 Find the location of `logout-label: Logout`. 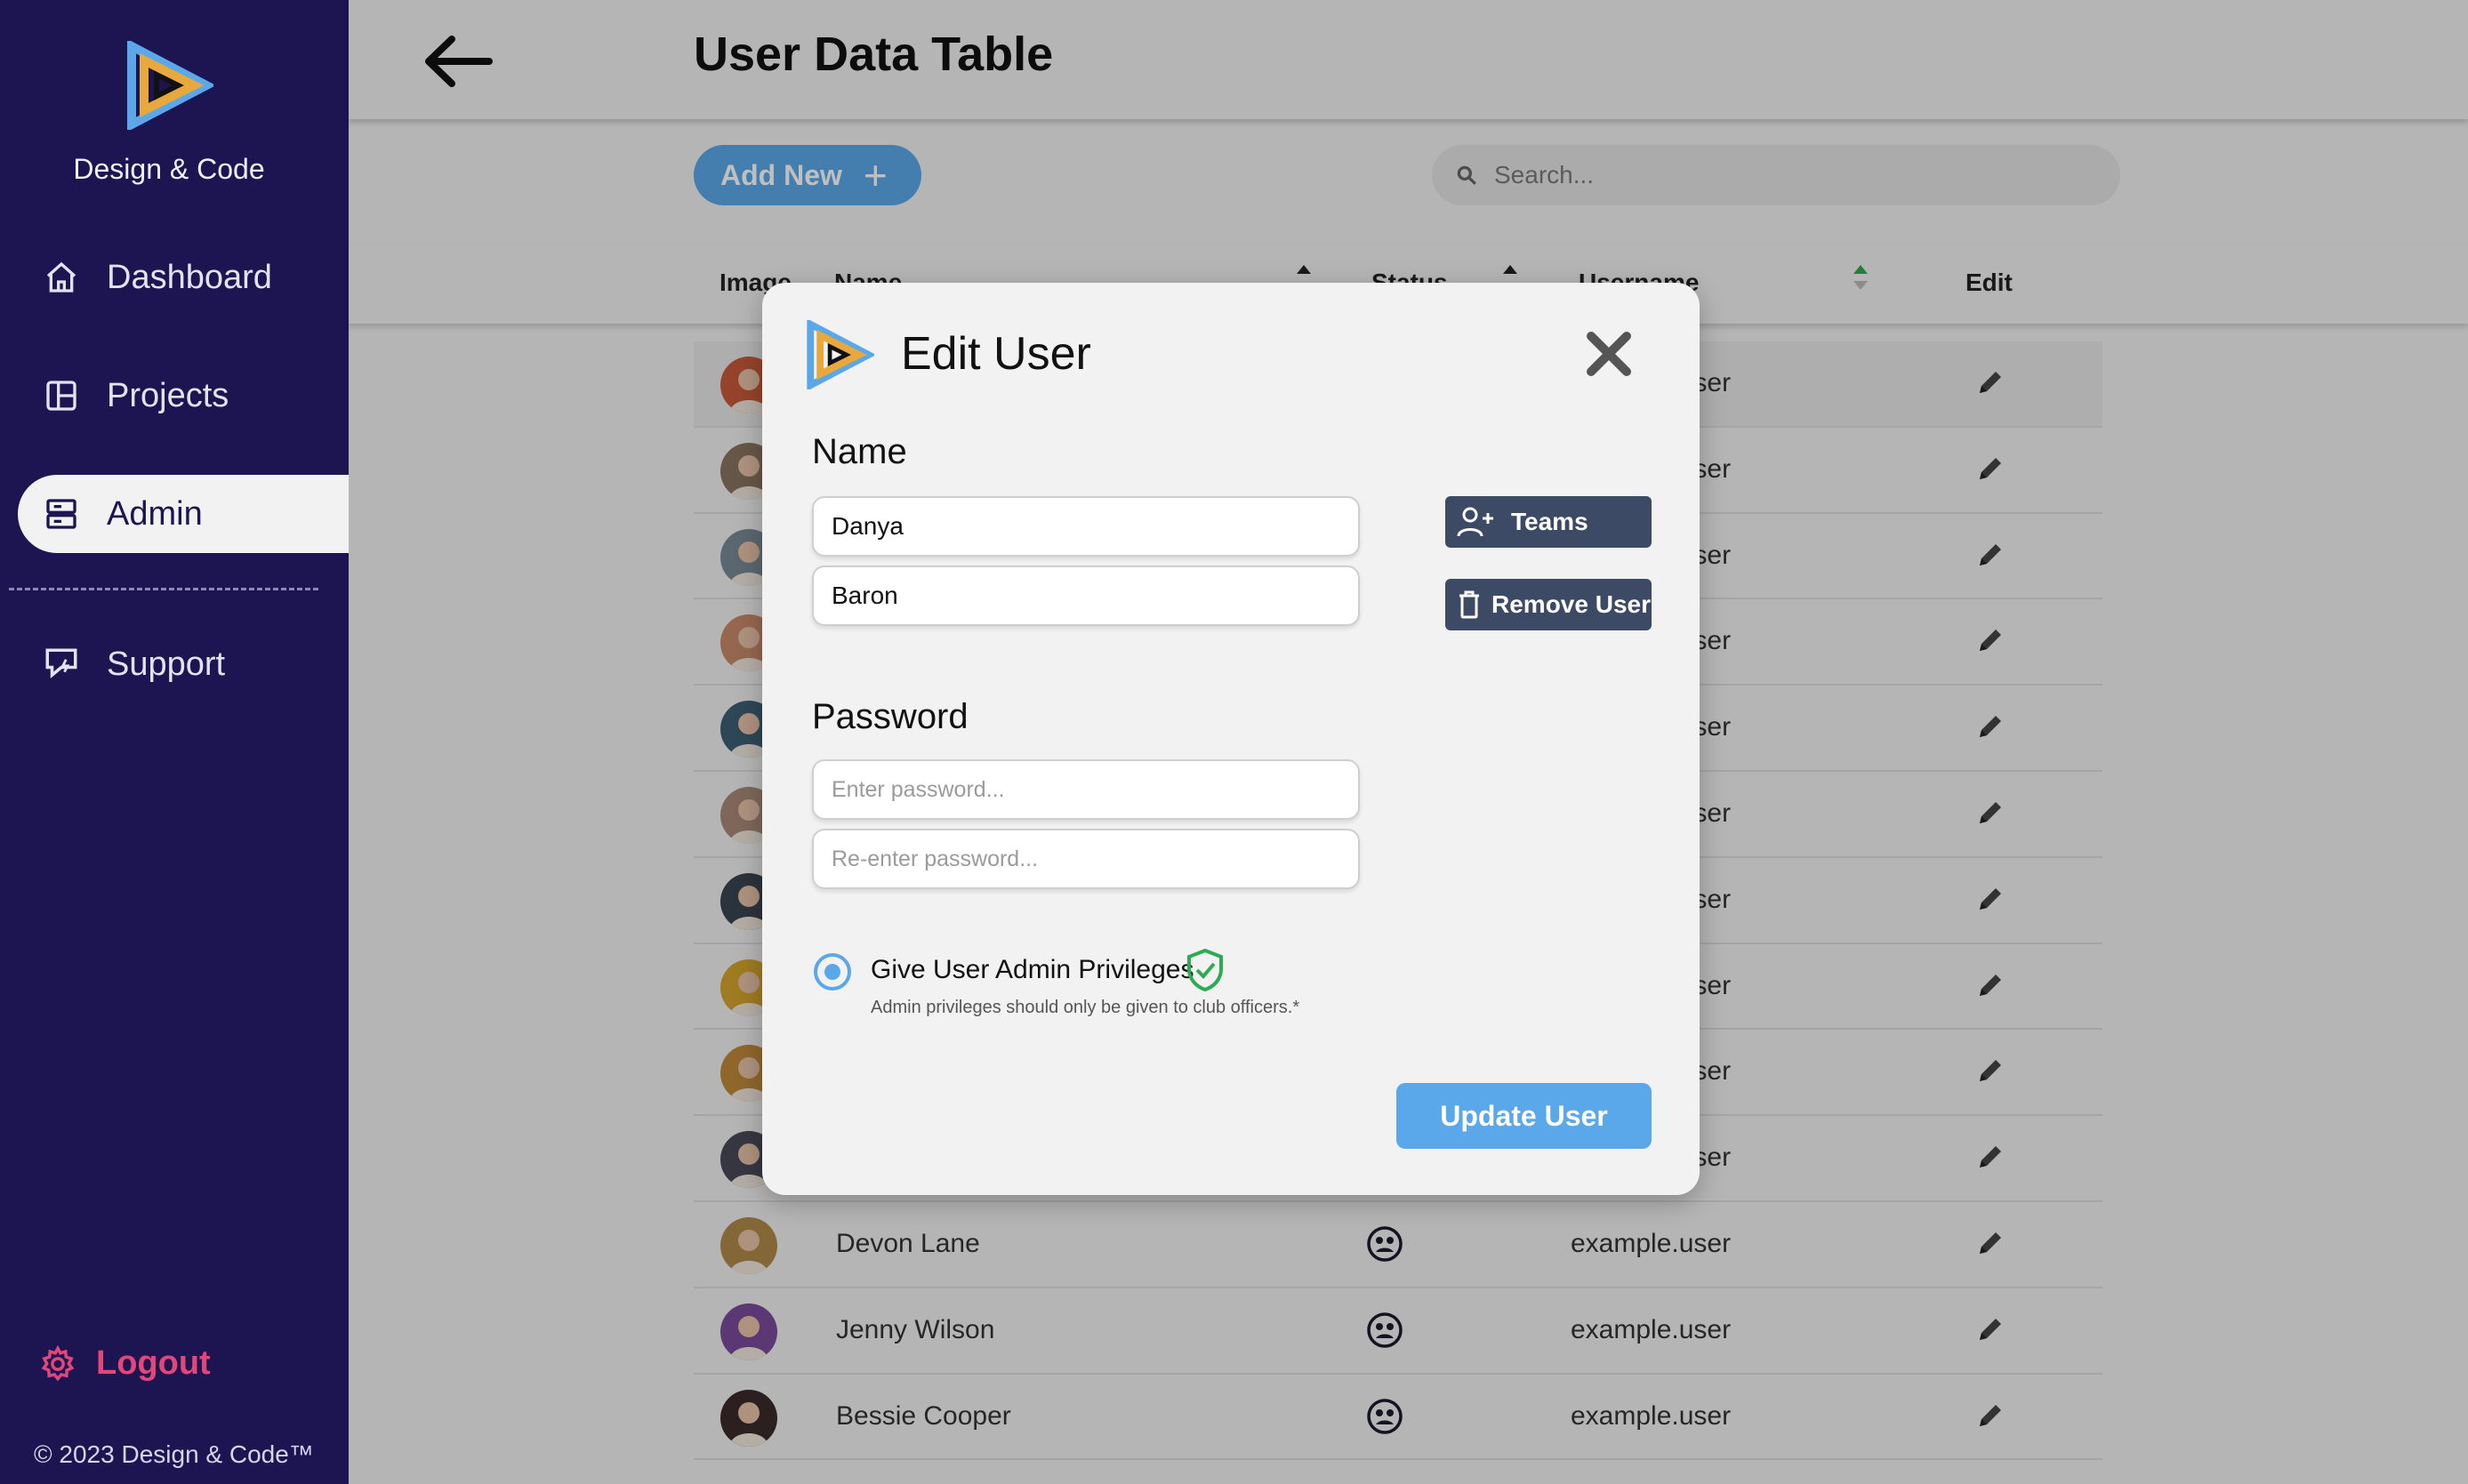

logout-label: Logout is located at coordinates (153, 1363).